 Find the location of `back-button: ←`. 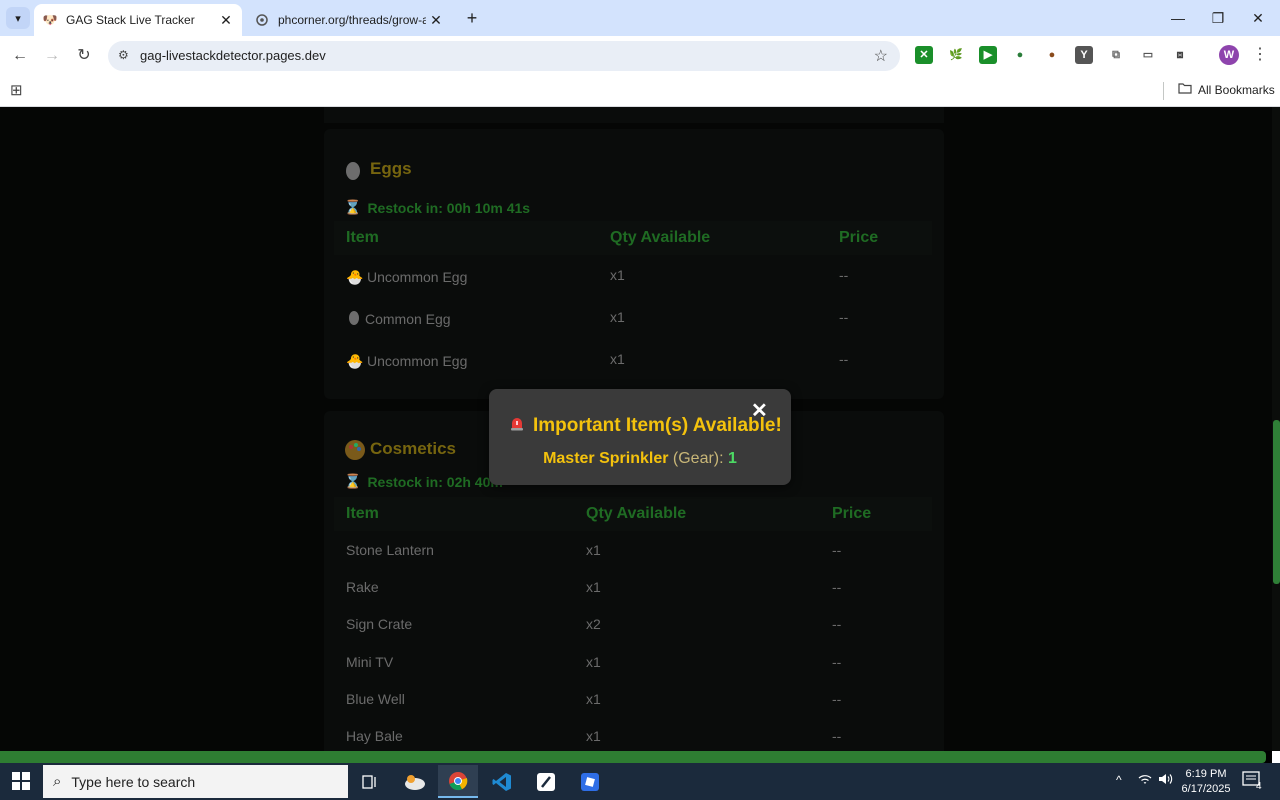

back-button: ← is located at coordinates (20, 56).